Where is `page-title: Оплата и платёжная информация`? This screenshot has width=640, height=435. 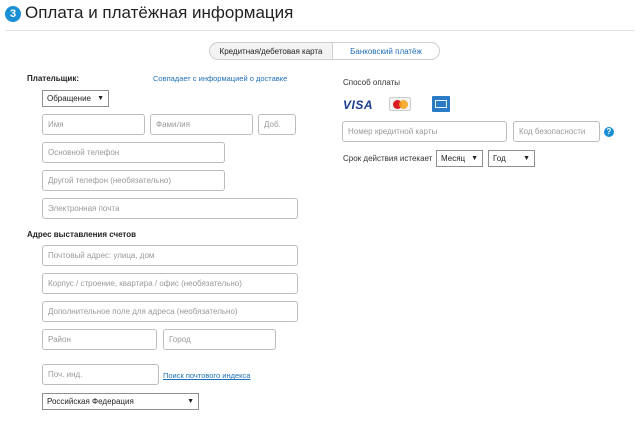 page-title: Оплата и платёжная информация is located at coordinates (159, 12).